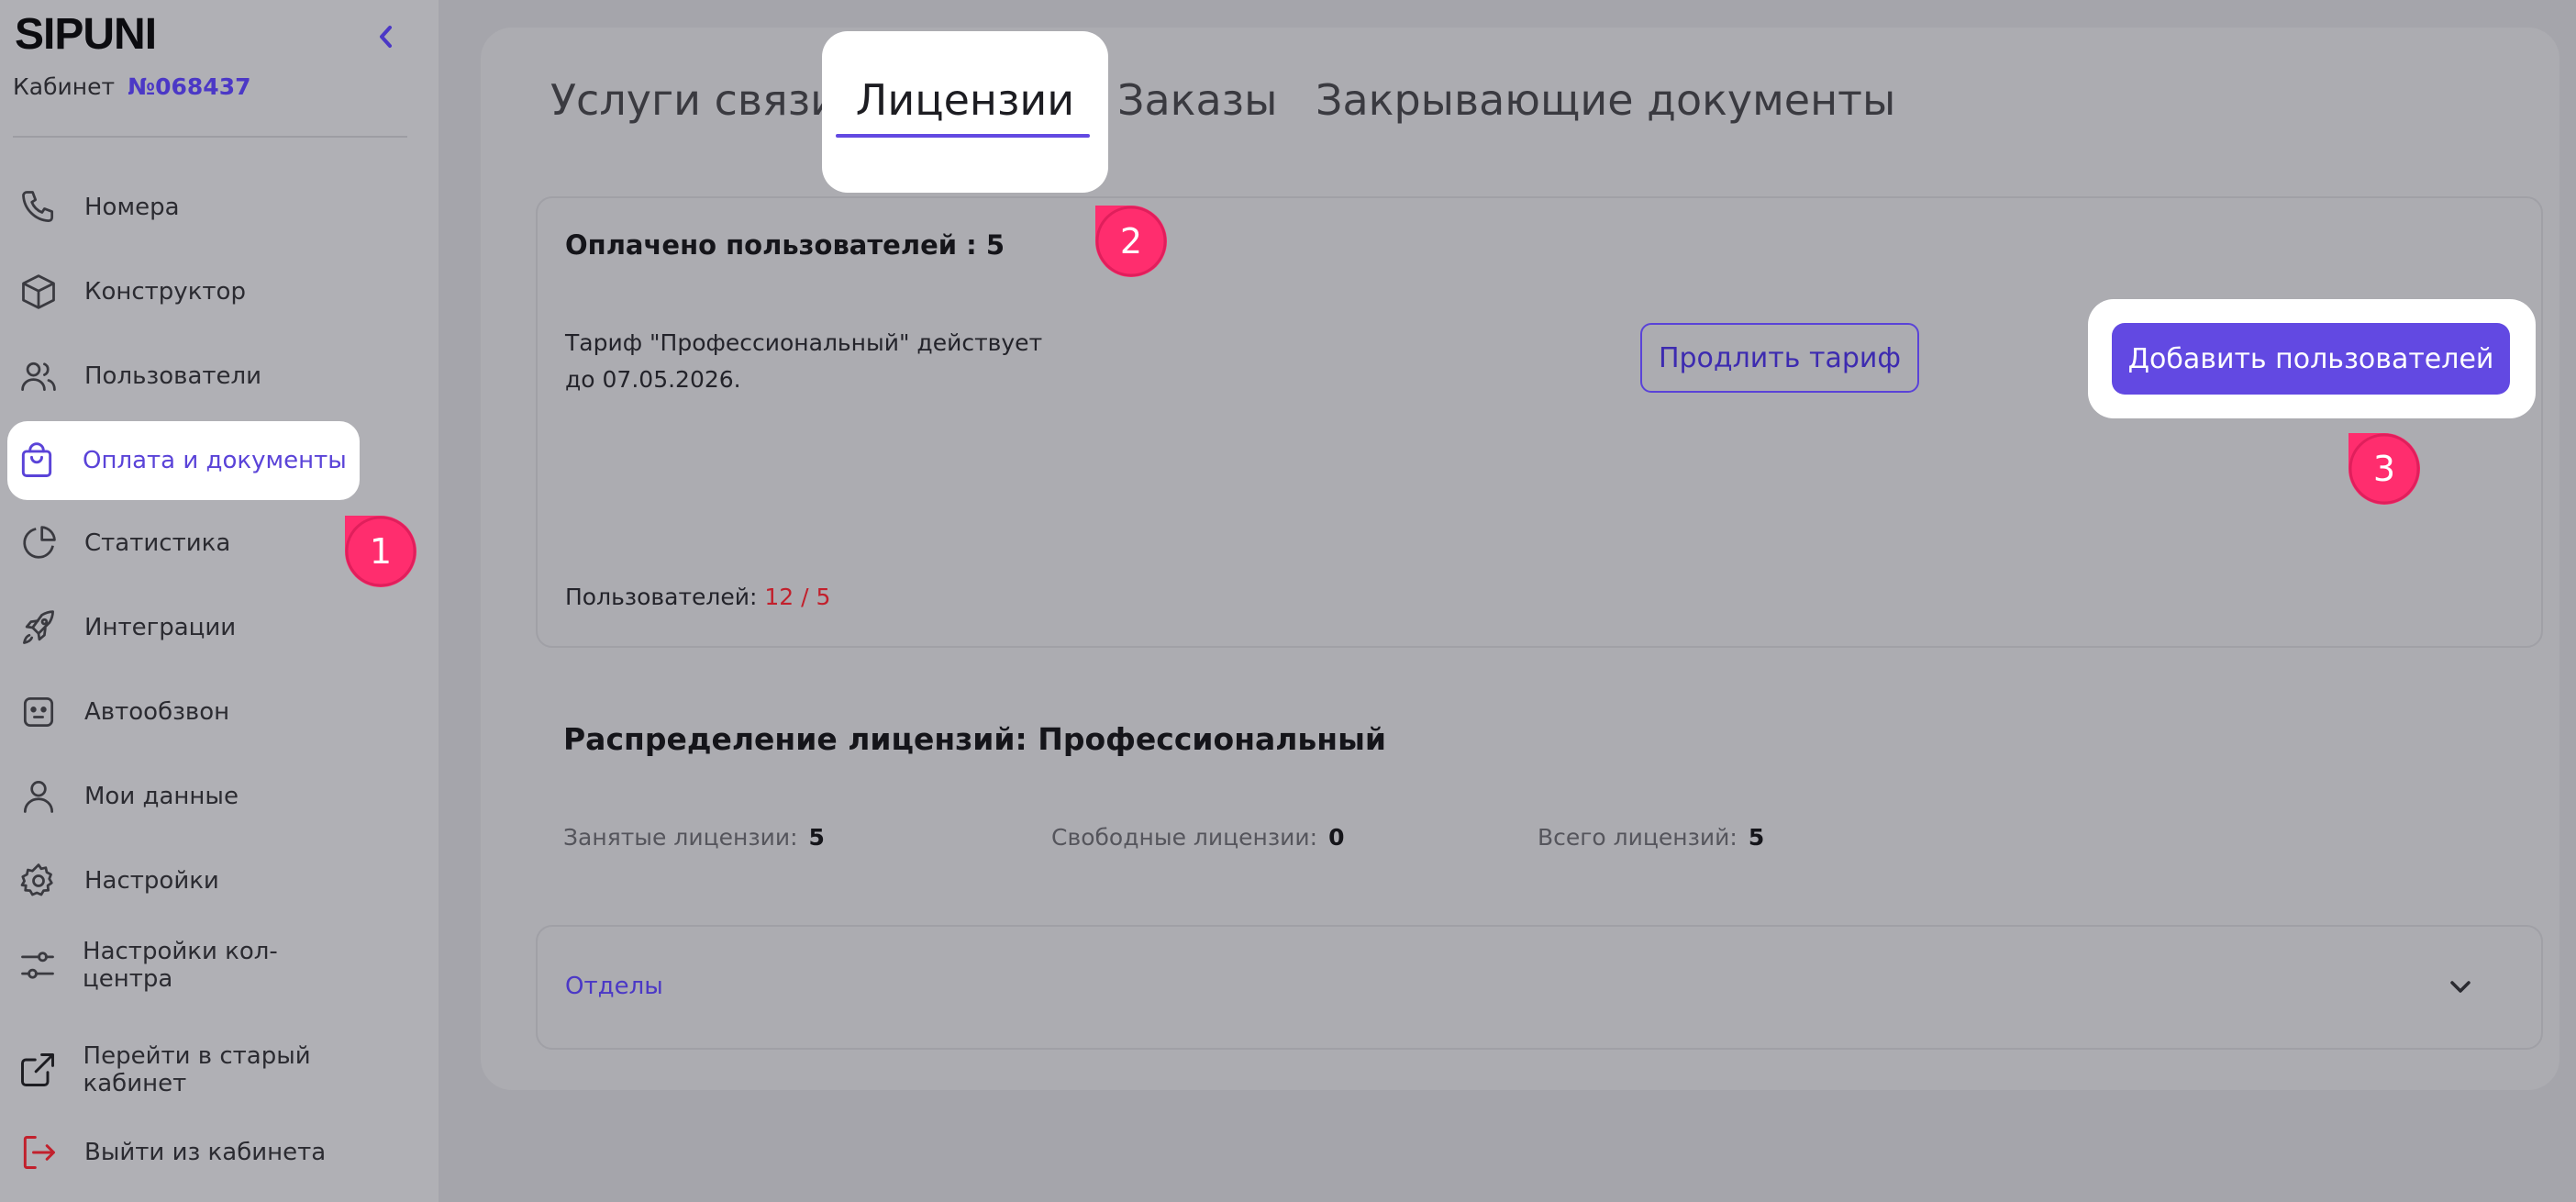 The width and height of the screenshot is (2576, 1202). I want to click on sidebar-item-old-cabinet: Перейти в старый кабинет, so click(211, 1070).